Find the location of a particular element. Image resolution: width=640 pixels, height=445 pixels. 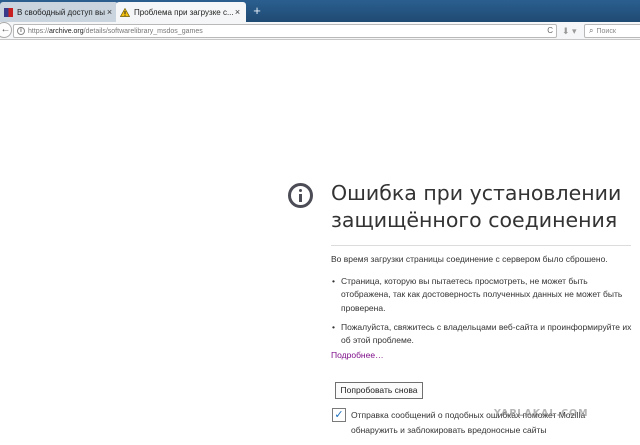

site-favicon-icon is located at coordinates (8, 12).